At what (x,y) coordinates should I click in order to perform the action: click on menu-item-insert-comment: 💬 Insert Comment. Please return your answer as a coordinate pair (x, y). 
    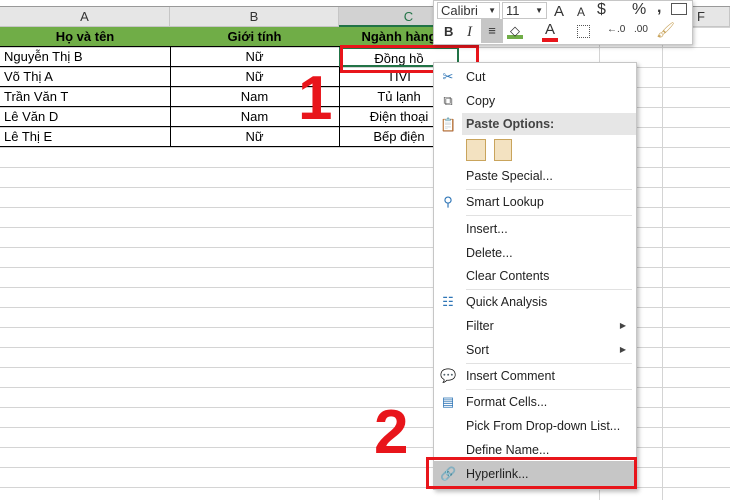
    Looking at the image, I should click on (535, 376).